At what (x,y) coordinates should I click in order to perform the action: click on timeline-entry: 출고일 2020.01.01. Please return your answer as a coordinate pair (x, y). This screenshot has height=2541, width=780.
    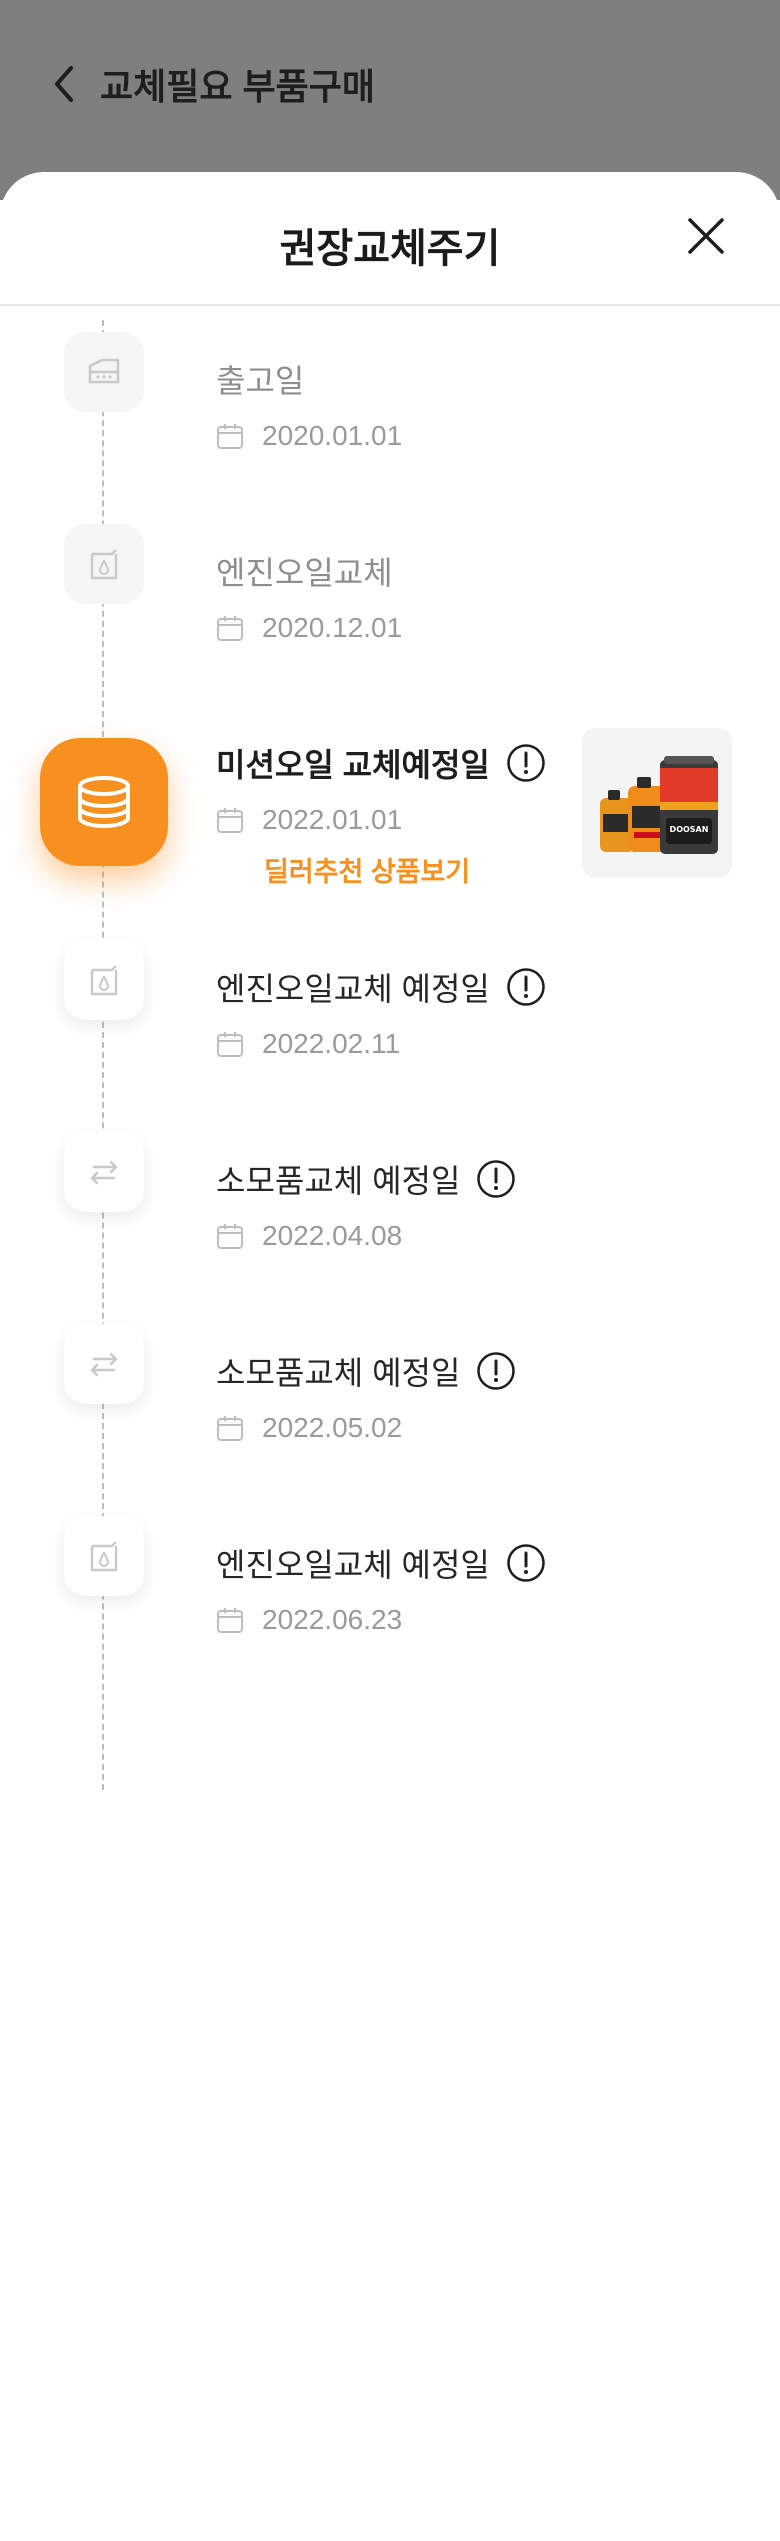
    Looking at the image, I should click on (309, 404).